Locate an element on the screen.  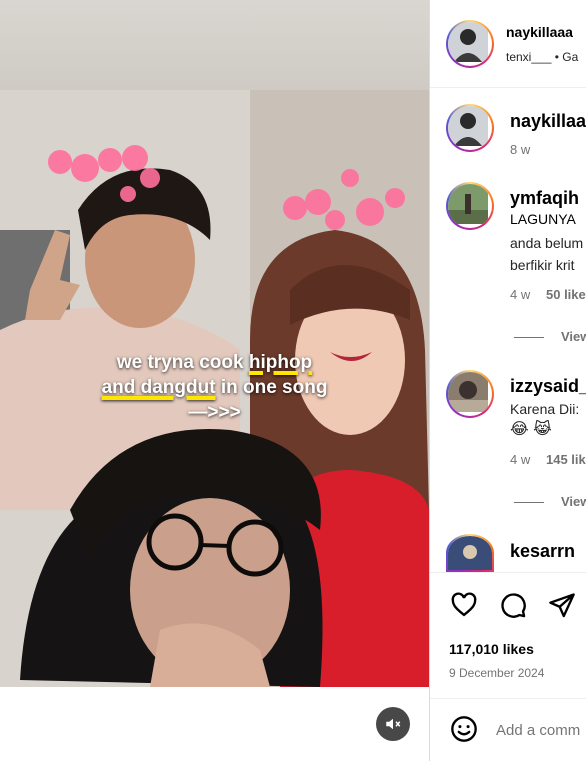
comment-bubble-icon is located at coordinates (513, 605).